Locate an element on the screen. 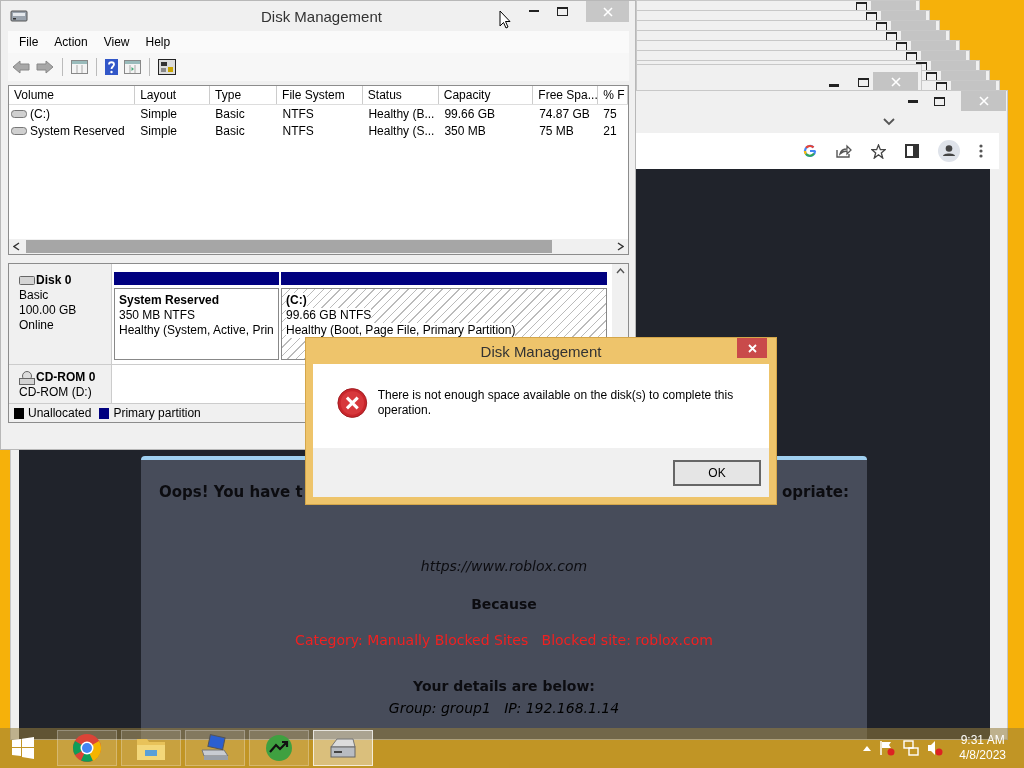 Image resolution: width=1024 pixels, height=768 pixels. table-cell: 75 is located at coordinates (610, 113).